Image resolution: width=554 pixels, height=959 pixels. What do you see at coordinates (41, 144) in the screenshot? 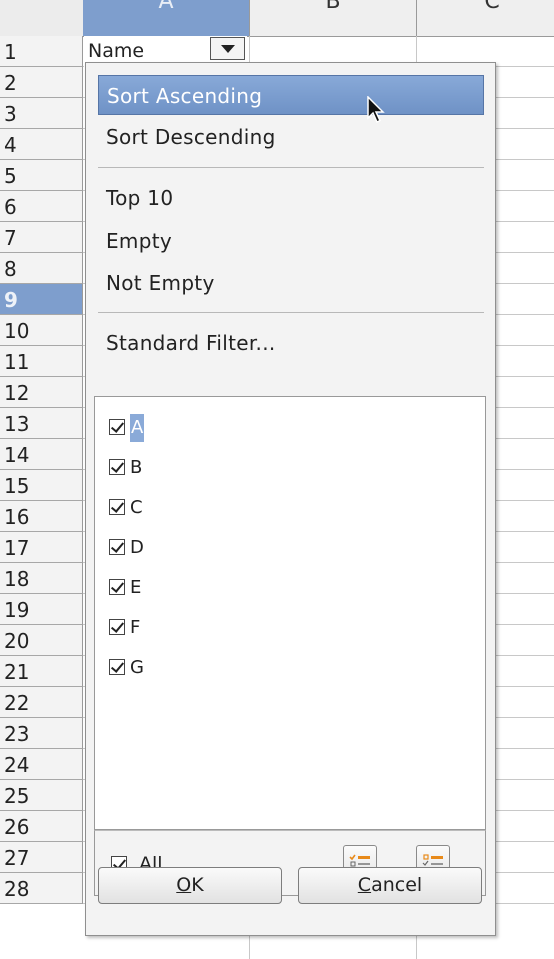
I see `row-header-4: 4` at bounding box center [41, 144].